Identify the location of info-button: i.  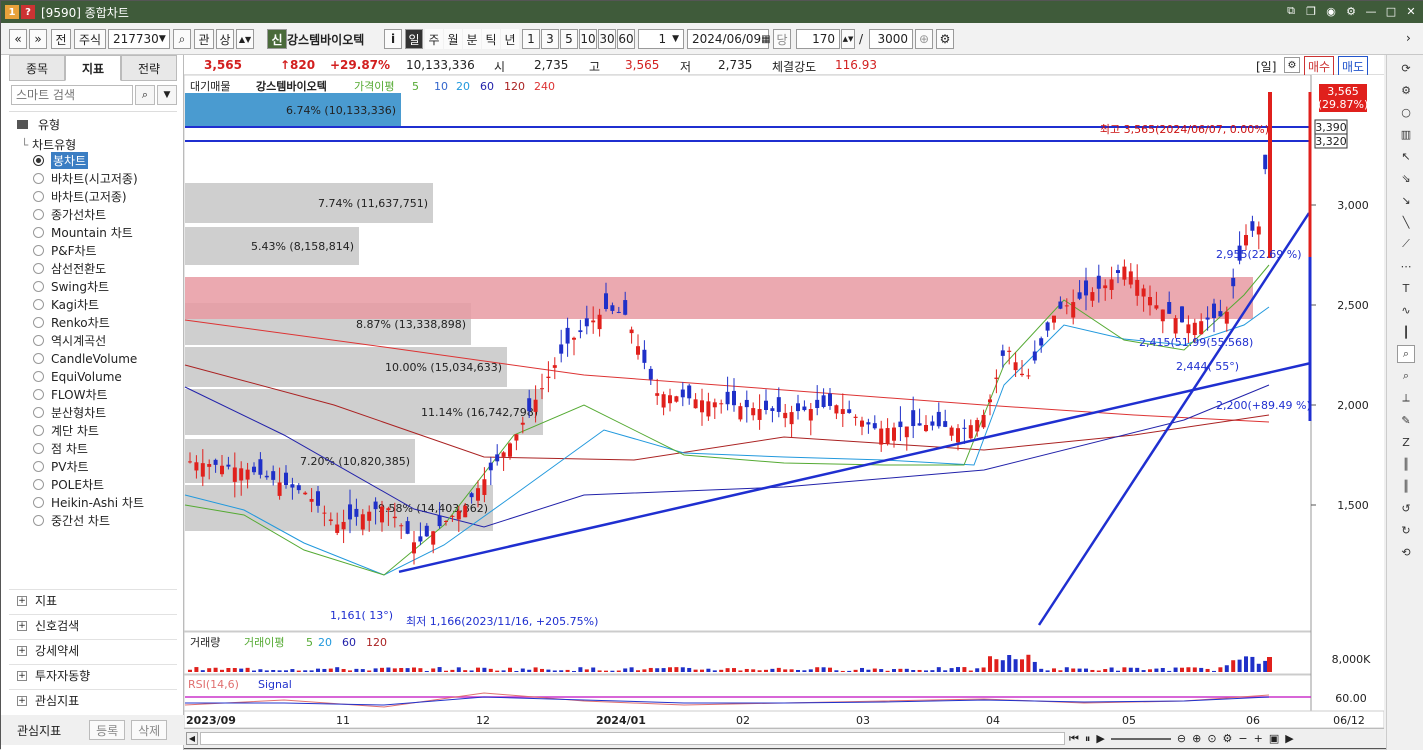
(393, 39).